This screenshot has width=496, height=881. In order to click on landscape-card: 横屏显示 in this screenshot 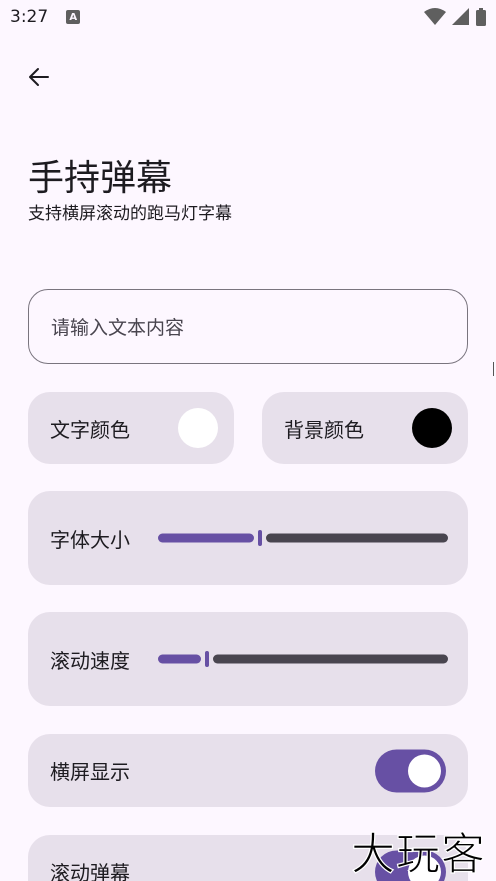, I will do `click(248, 770)`.